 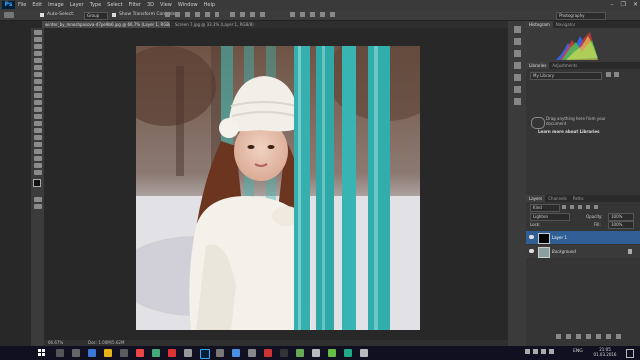 I want to click on menu-help: Help, so click(x=209, y=5).